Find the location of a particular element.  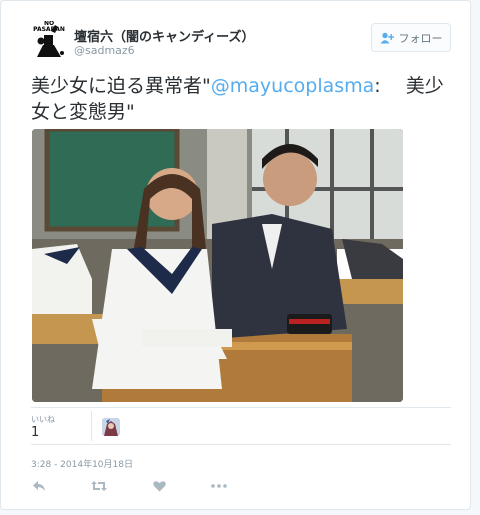

tweet-text: 美少女に迫る異常者"@mayucoplasma: 美少女と変態男" is located at coordinates (246, 99).